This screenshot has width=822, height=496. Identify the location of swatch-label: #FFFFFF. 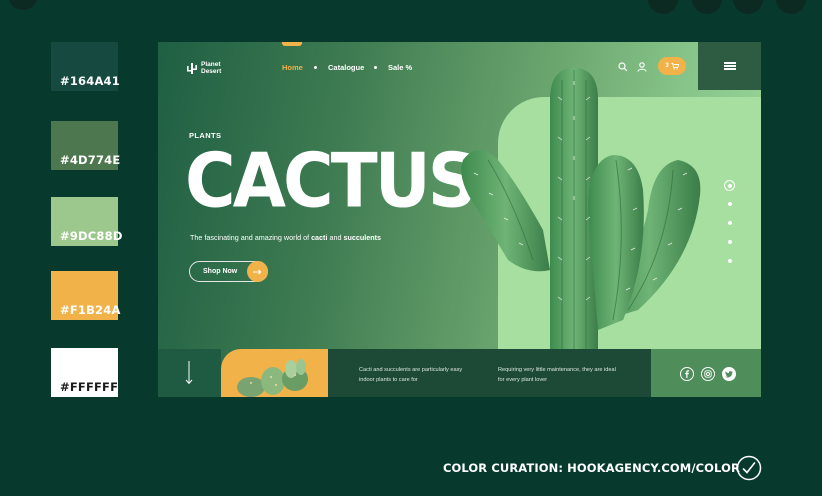
(89, 387).